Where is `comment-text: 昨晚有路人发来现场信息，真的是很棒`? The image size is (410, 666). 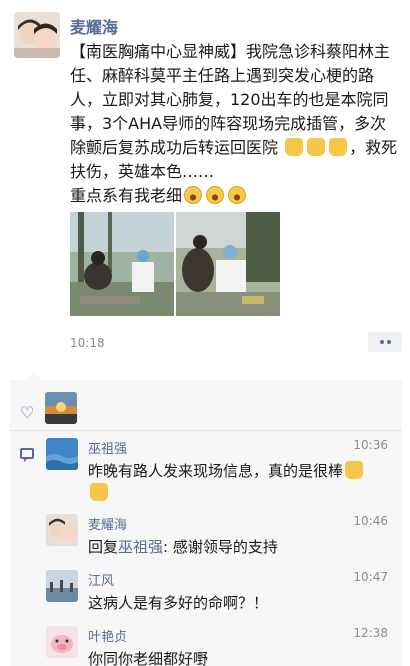 comment-text: 昨晚有路人发来现场信息，真的是很棒 is located at coordinates (238, 482).